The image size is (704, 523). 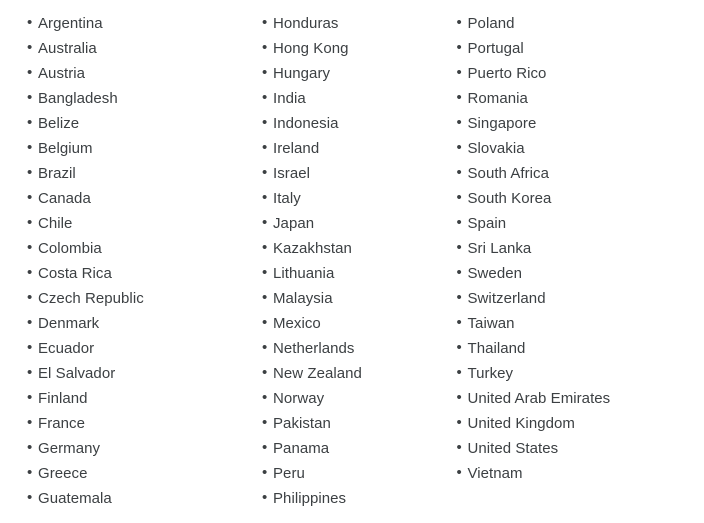 I want to click on country-name-label: Spain, so click(x=487, y=223).